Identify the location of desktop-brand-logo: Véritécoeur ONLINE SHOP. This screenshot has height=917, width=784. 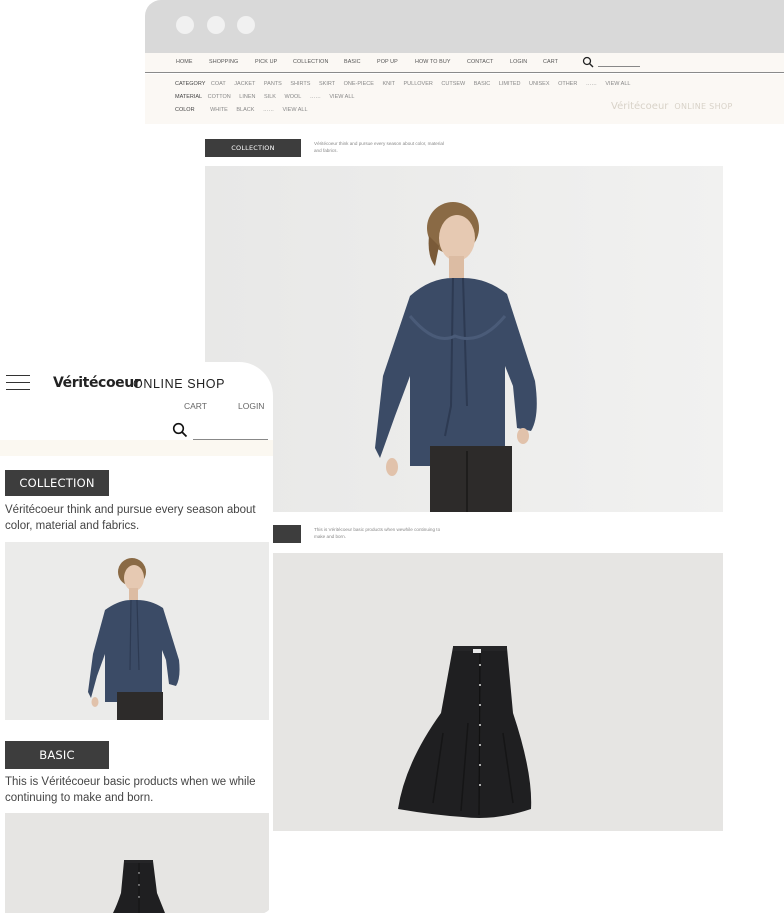
(672, 106).